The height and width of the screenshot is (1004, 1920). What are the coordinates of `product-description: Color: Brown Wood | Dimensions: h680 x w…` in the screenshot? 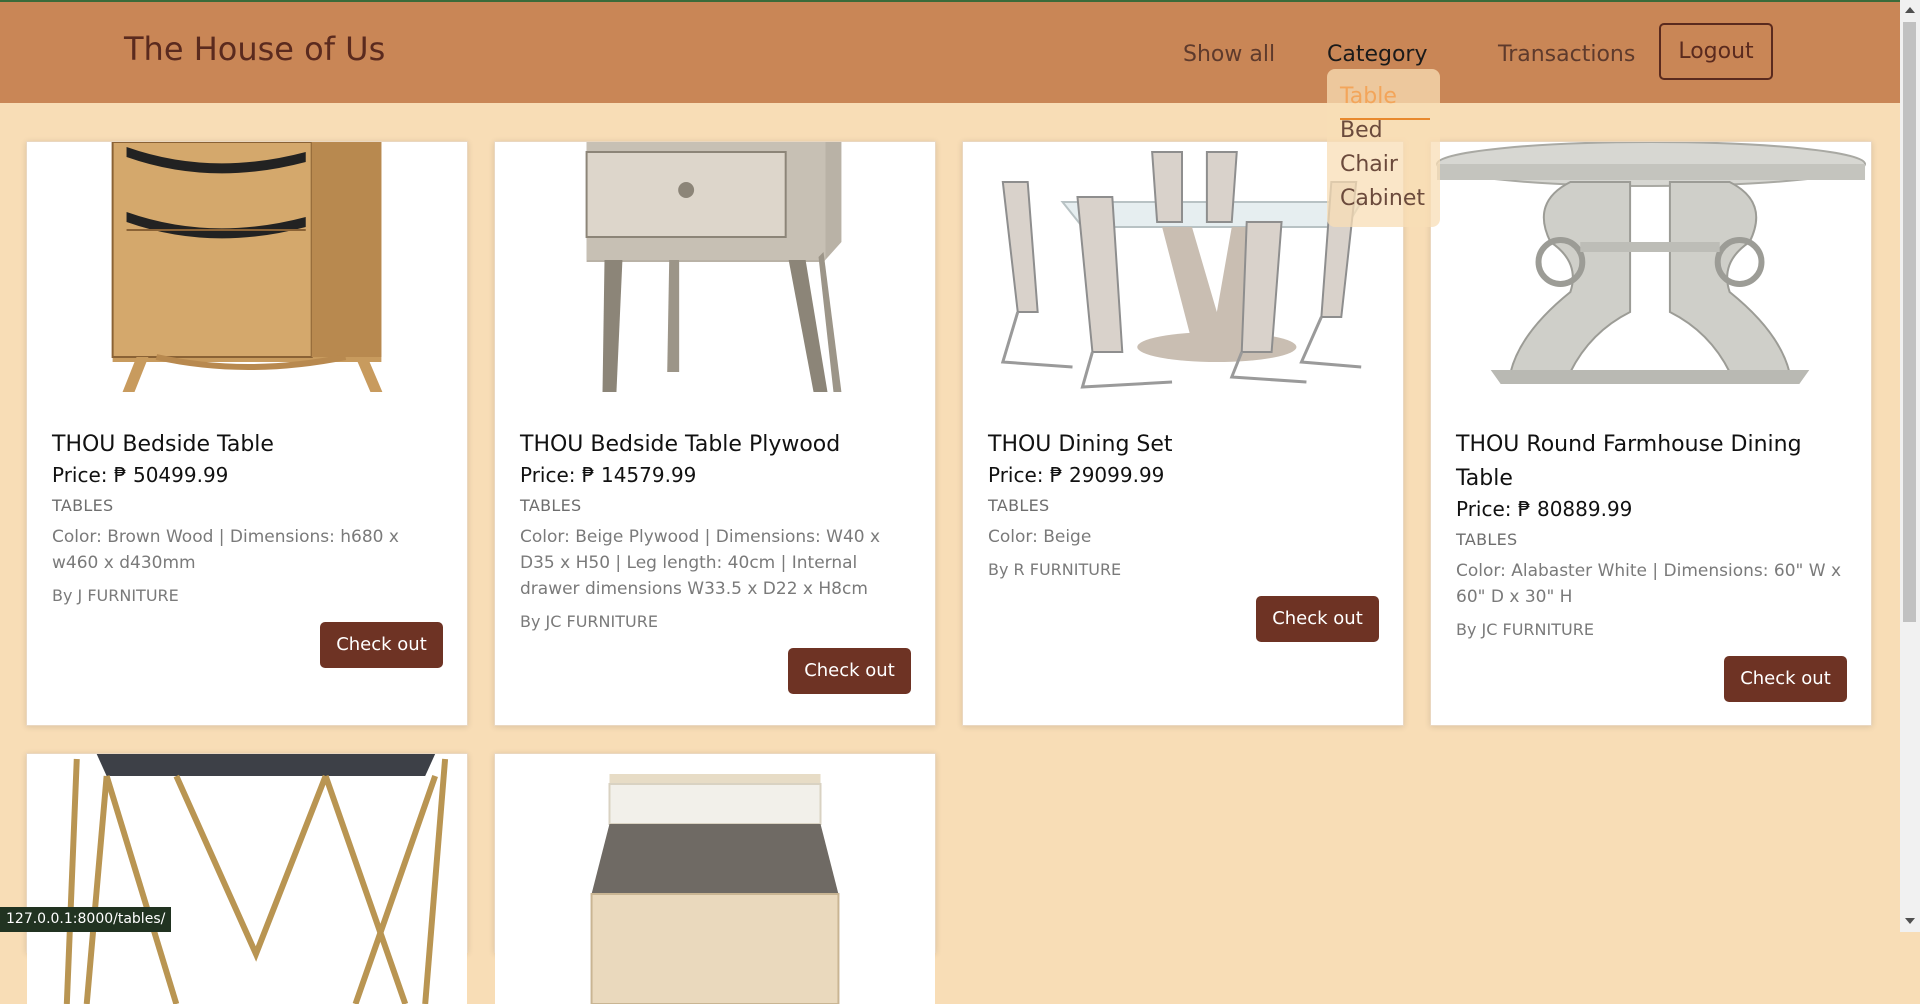 It's located at (225, 550).